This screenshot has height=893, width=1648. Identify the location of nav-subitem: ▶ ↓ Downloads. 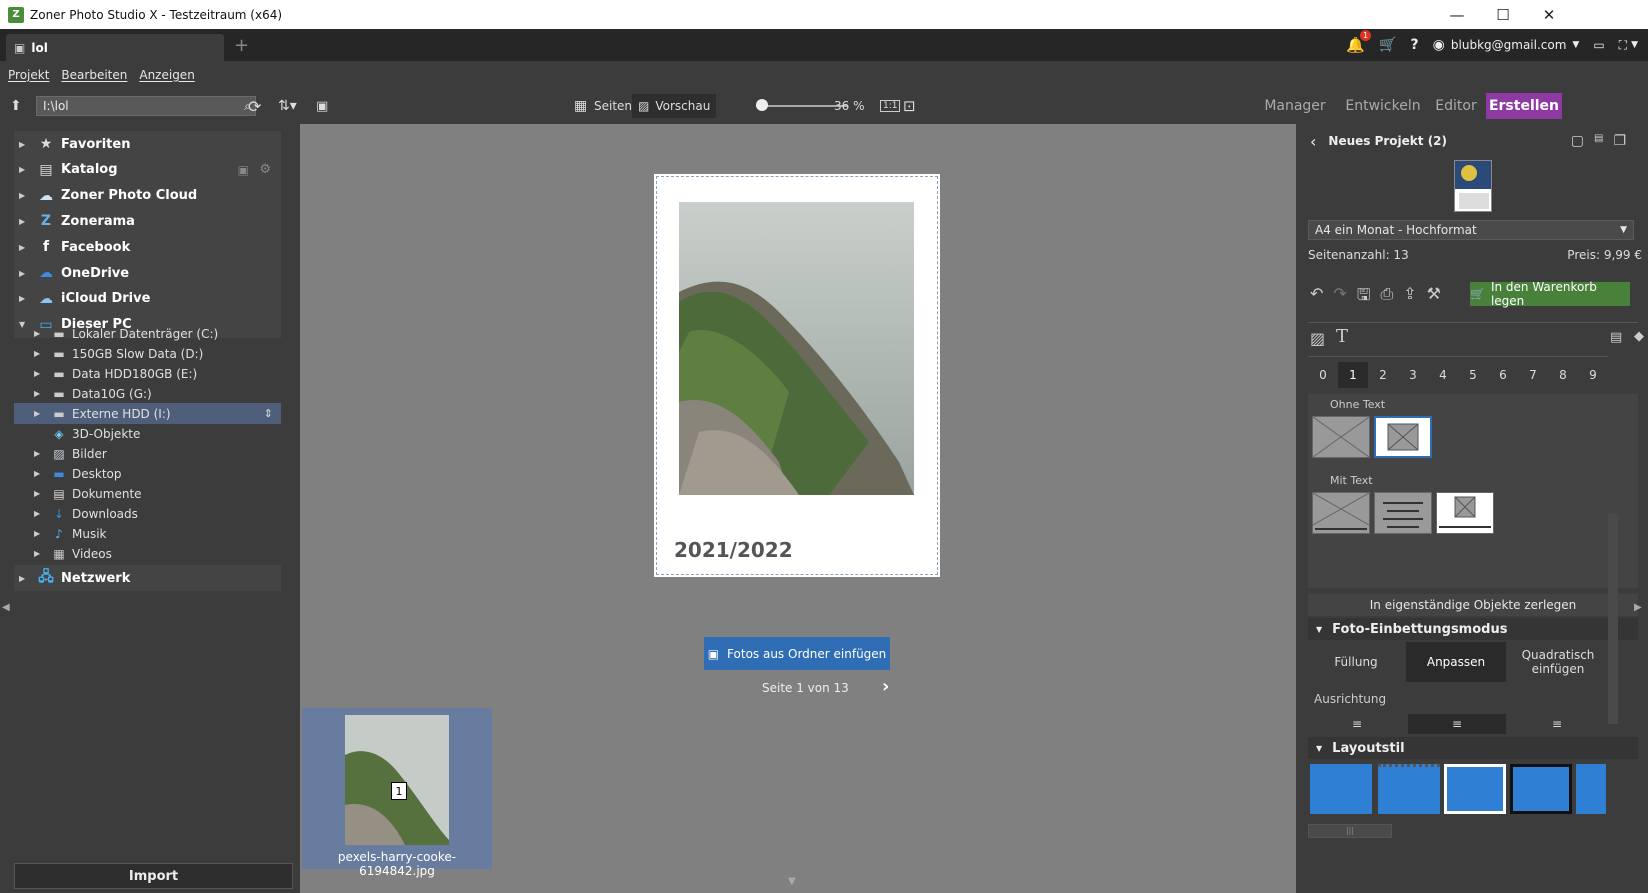
(147, 513).